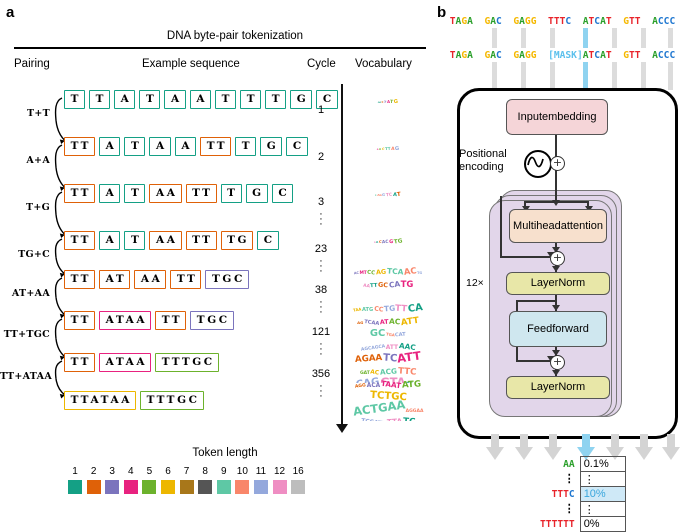 The height and width of the screenshot is (532, 685). I want to click on legend-item-label: 9, so click(223, 471).